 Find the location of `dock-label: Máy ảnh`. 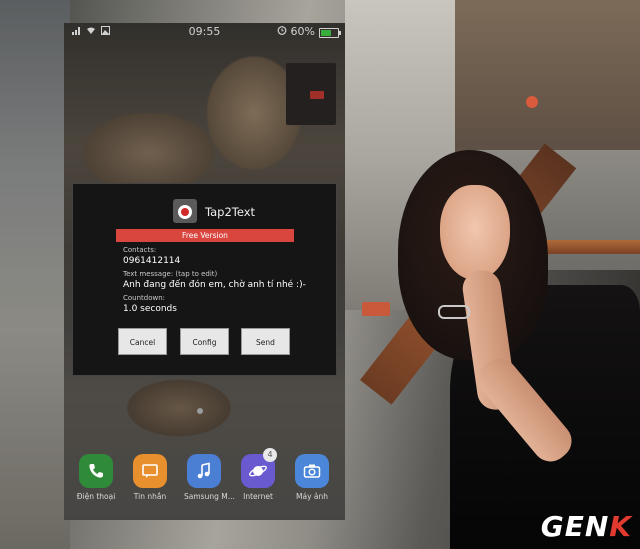

dock-label: Máy ảnh is located at coordinates (312, 496).